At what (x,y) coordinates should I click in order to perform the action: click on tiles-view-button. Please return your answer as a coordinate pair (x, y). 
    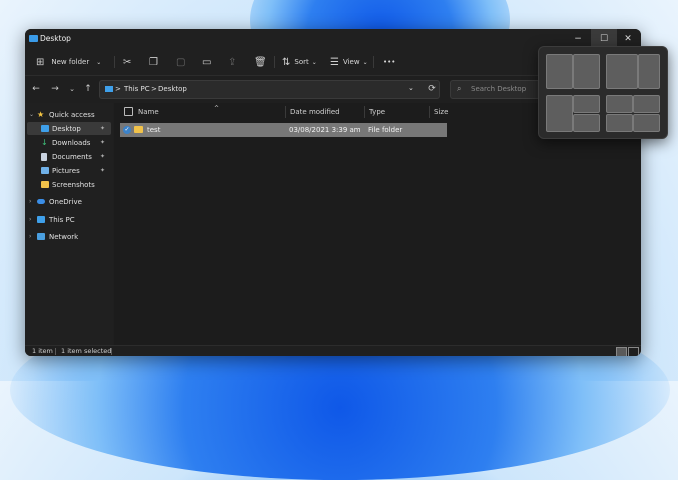
    Looking at the image, I should click on (633, 351).